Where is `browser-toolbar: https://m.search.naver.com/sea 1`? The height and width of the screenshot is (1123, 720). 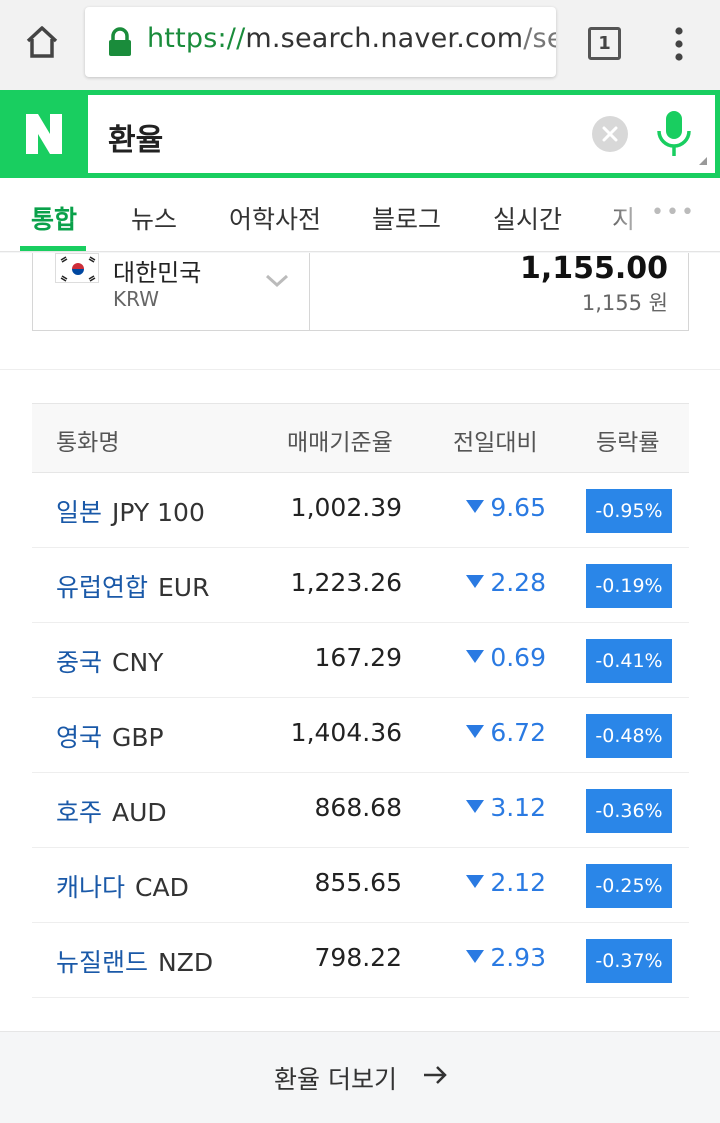 browser-toolbar: https://m.search.naver.com/sea 1 is located at coordinates (360, 45).